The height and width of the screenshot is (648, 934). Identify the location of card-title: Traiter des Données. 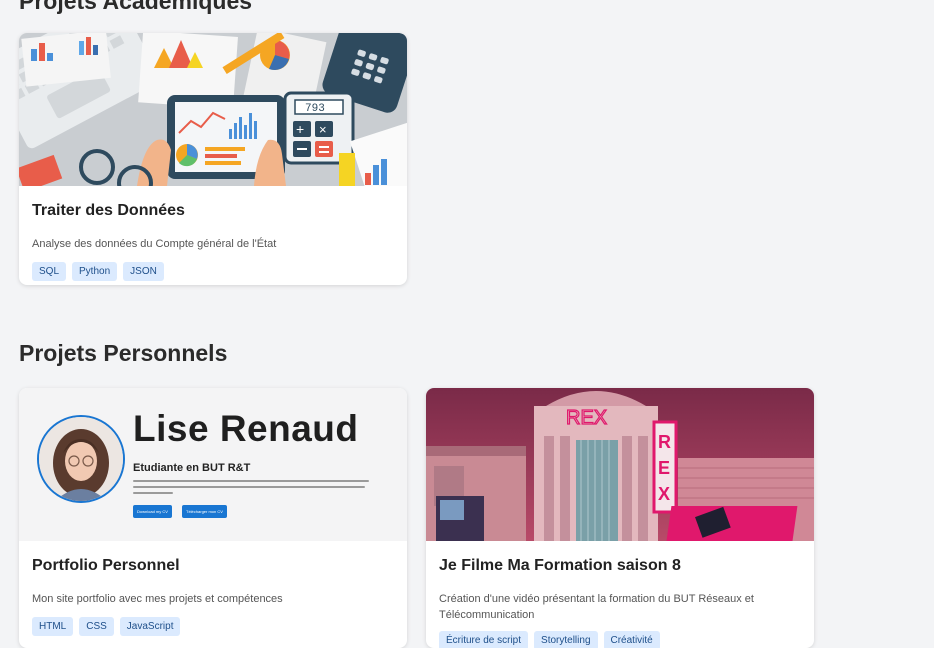
(213, 211).